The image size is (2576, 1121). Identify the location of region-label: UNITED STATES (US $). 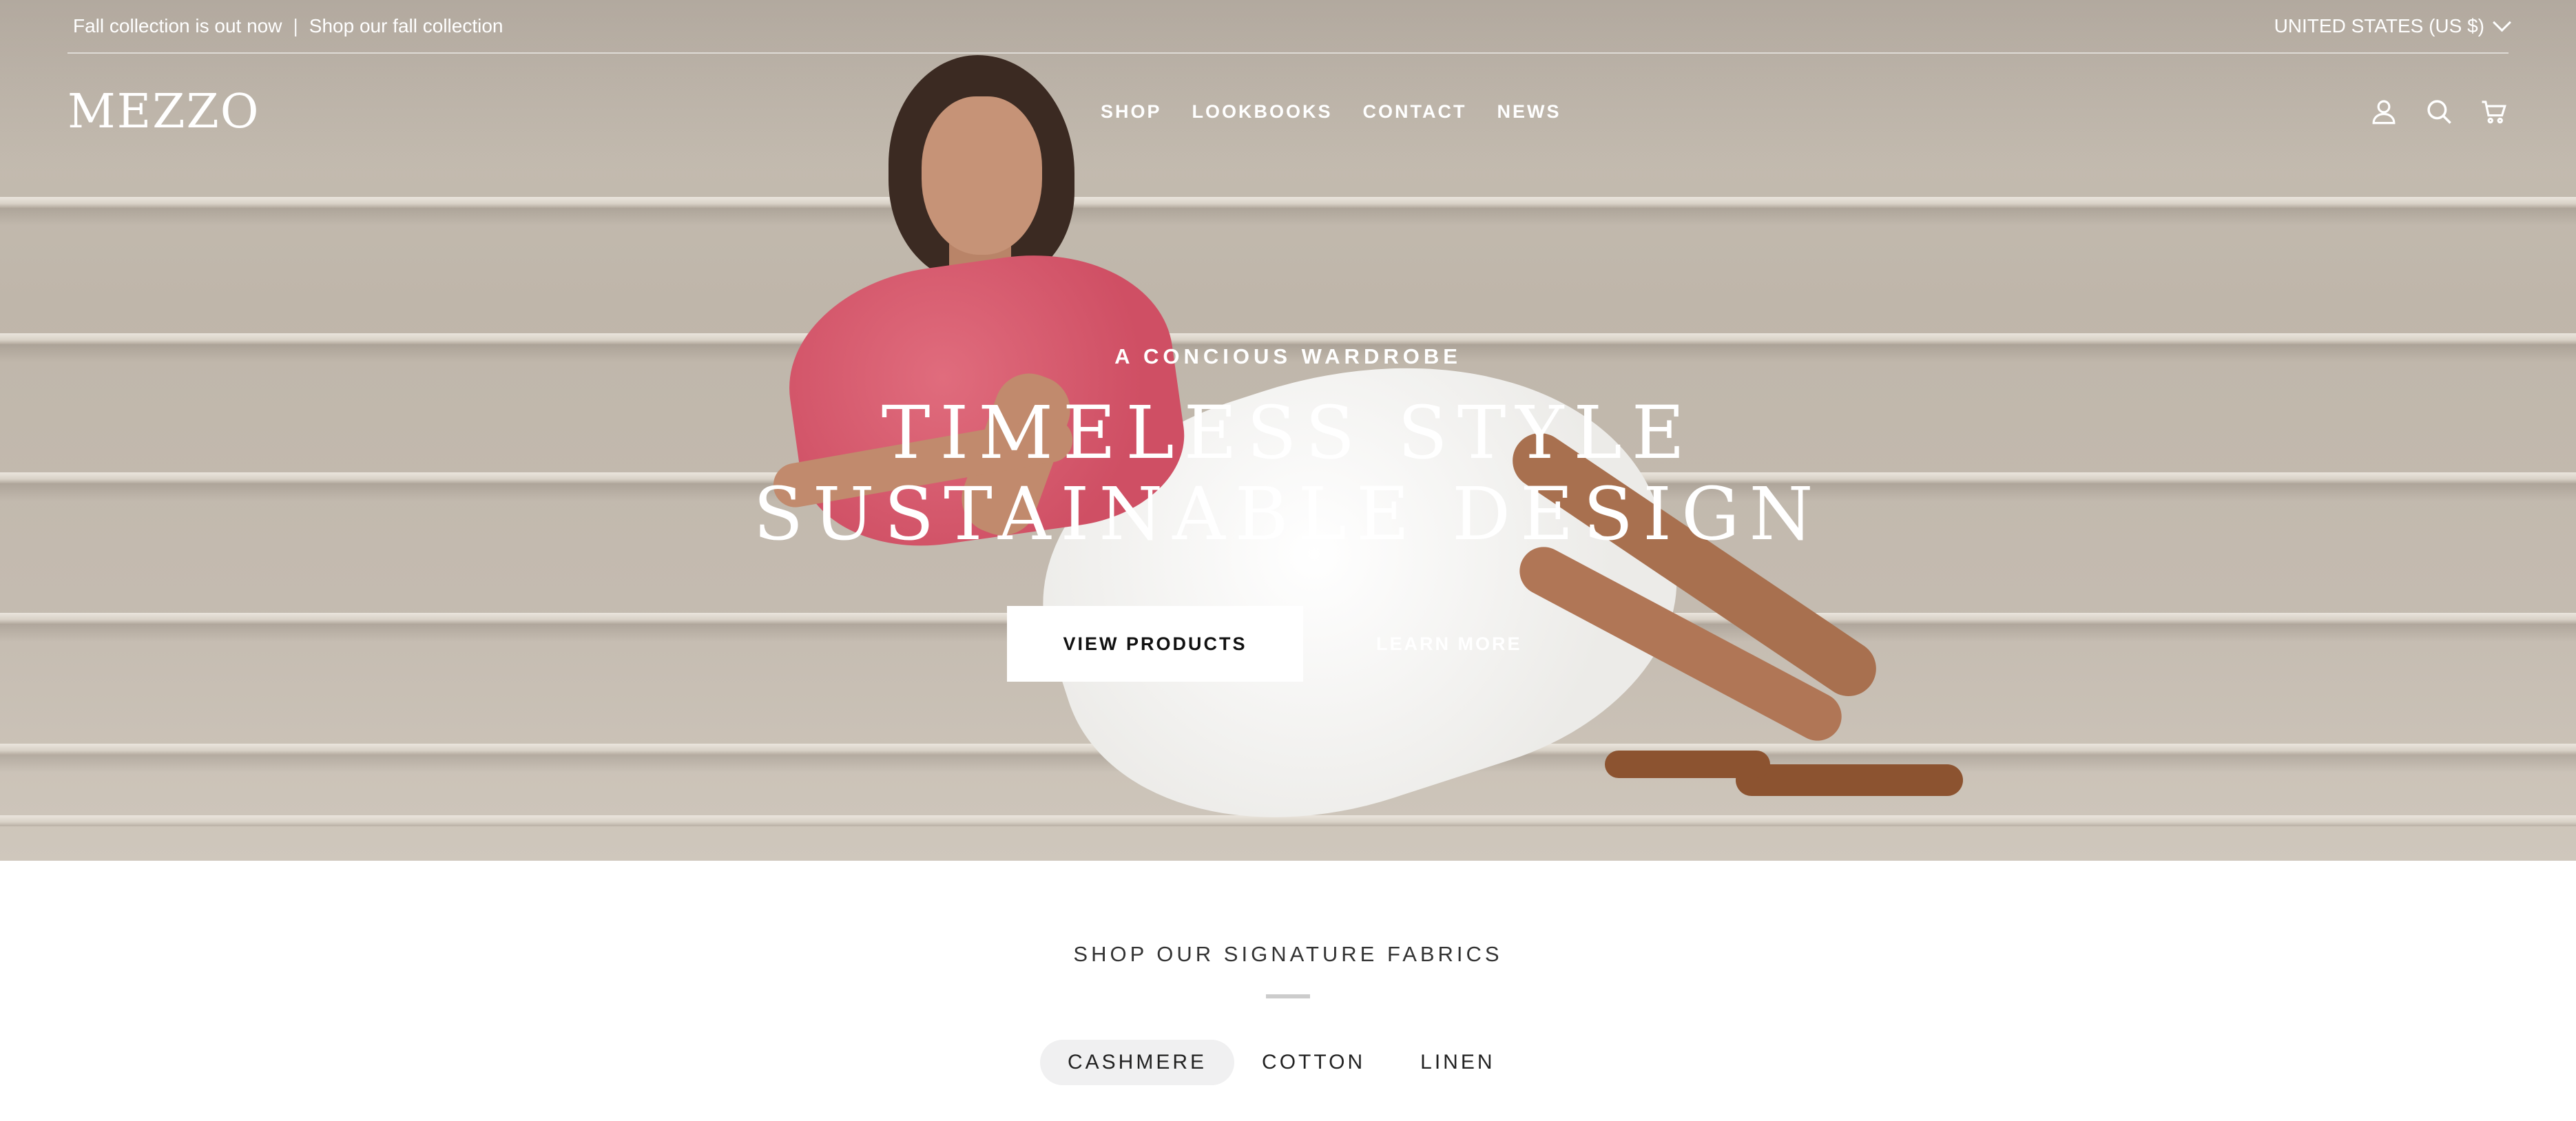
(2379, 26).